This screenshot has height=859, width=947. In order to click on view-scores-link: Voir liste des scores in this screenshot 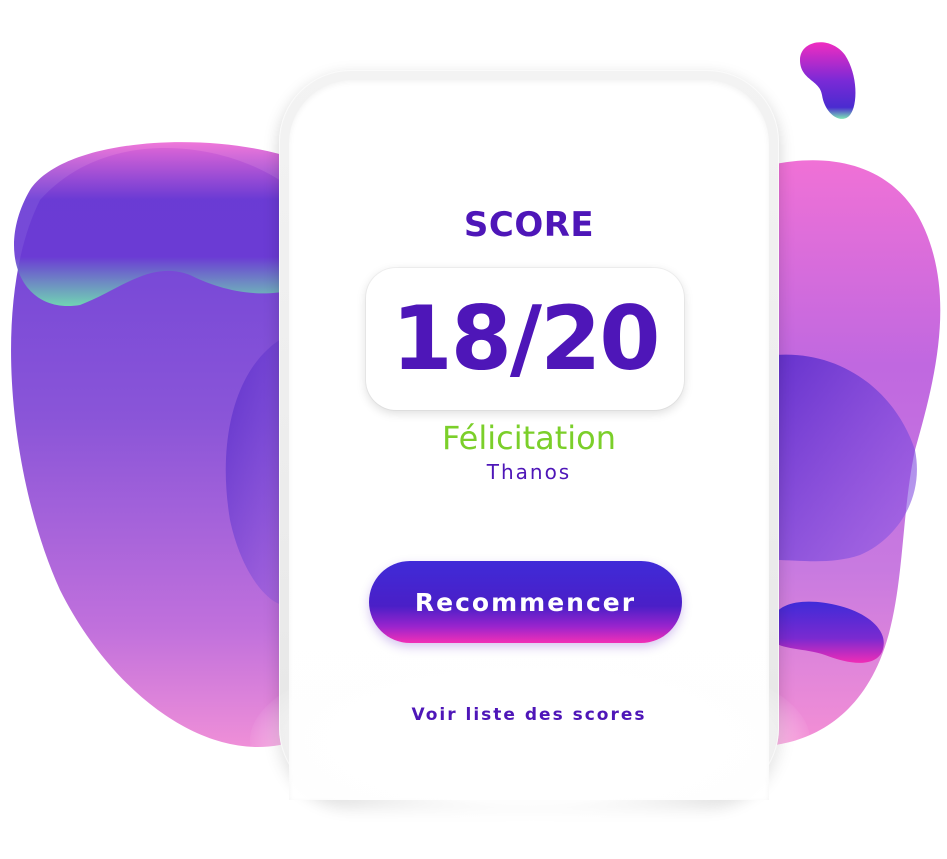, I will do `click(529, 715)`.